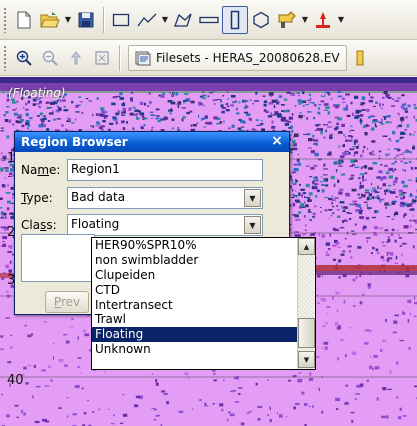  What do you see at coordinates (165, 198) in the screenshot?
I see `type-select: Bad data ▼` at bounding box center [165, 198].